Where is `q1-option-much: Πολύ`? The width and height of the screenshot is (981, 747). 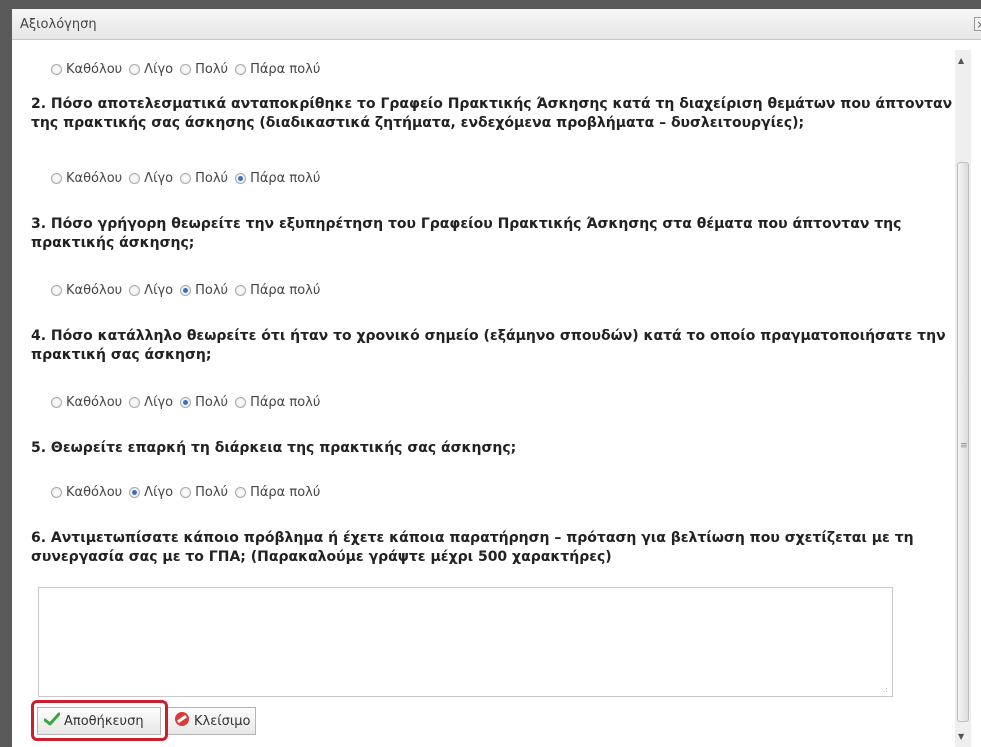 q1-option-much: Πολύ is located at coordinates (204, 69).